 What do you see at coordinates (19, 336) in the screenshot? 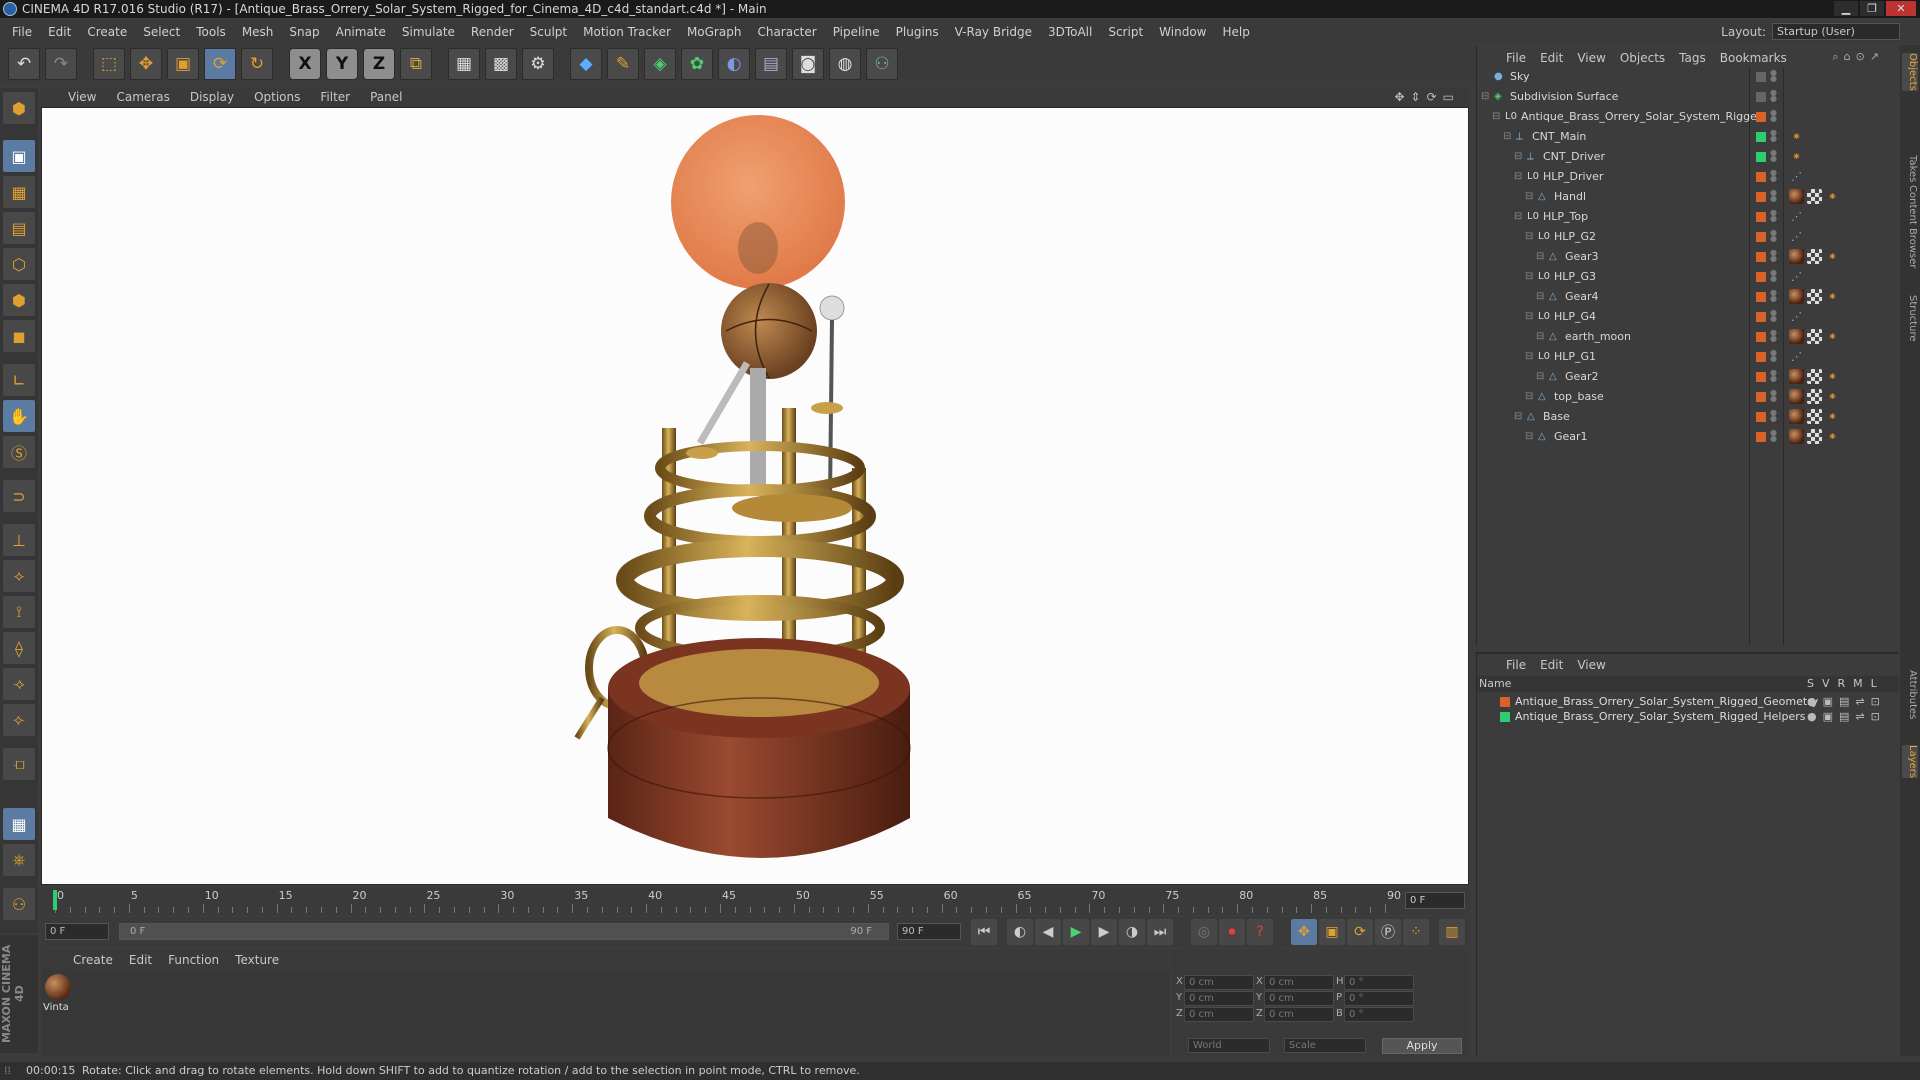
I see `polygons-mode-icon: ◼` at bounding box center [19, 336].